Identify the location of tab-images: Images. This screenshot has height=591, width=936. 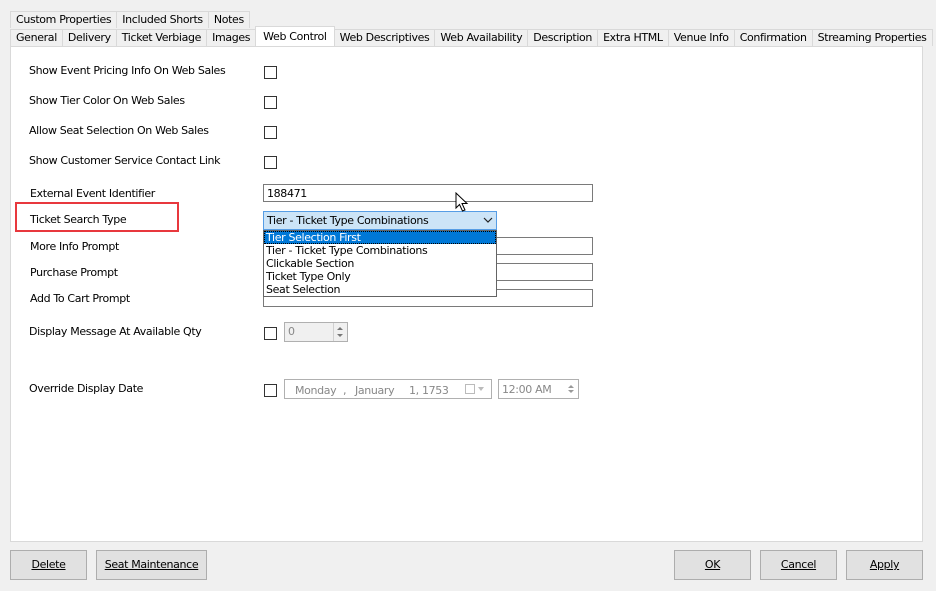
(231, 37).